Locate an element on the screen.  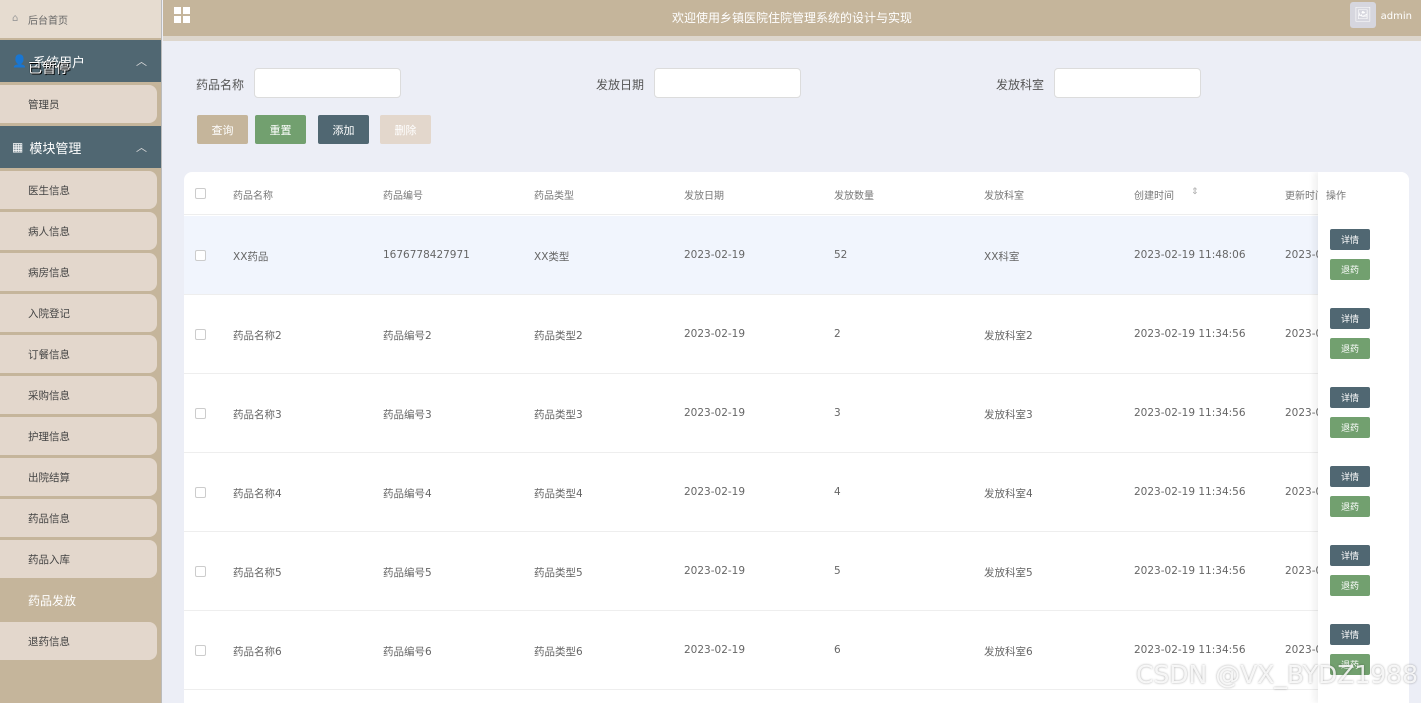
page-title: 欢迎使用乡镇医院住院管理系统的设计与实现 is located at coordinates (791, 18).